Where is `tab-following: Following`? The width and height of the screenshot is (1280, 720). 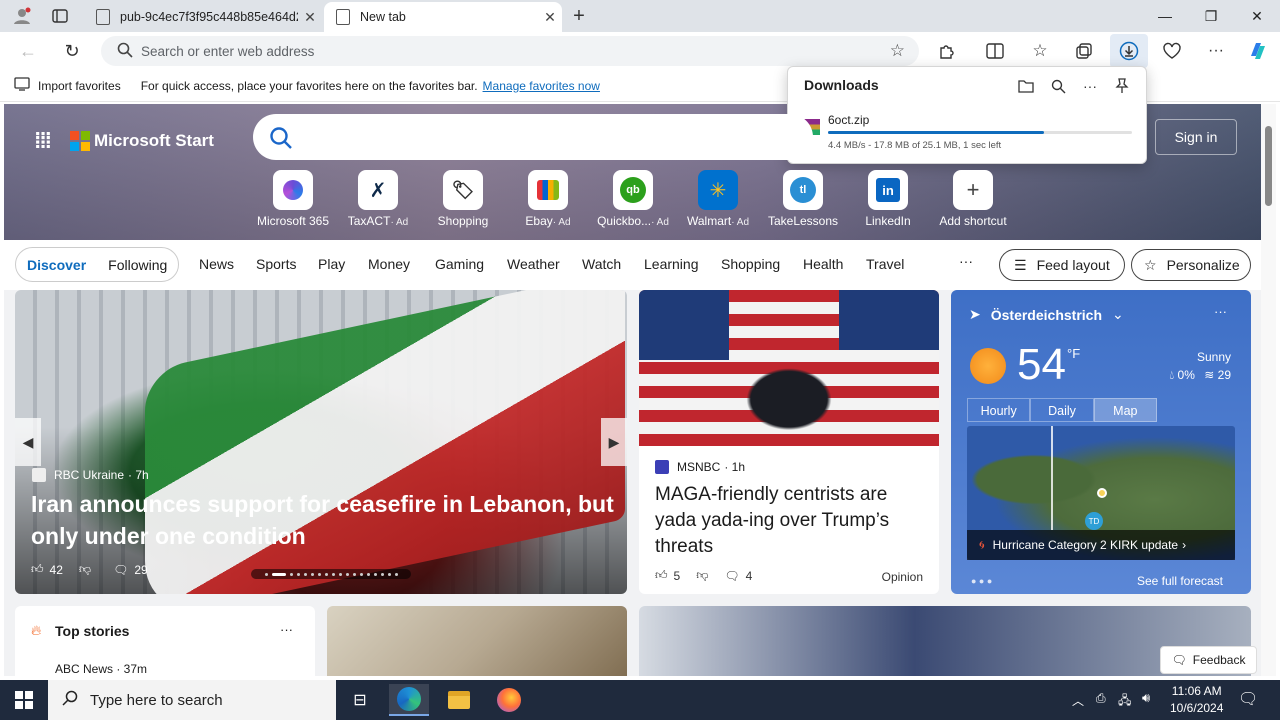 tab-following: Following is located at coordinates (137, 265).